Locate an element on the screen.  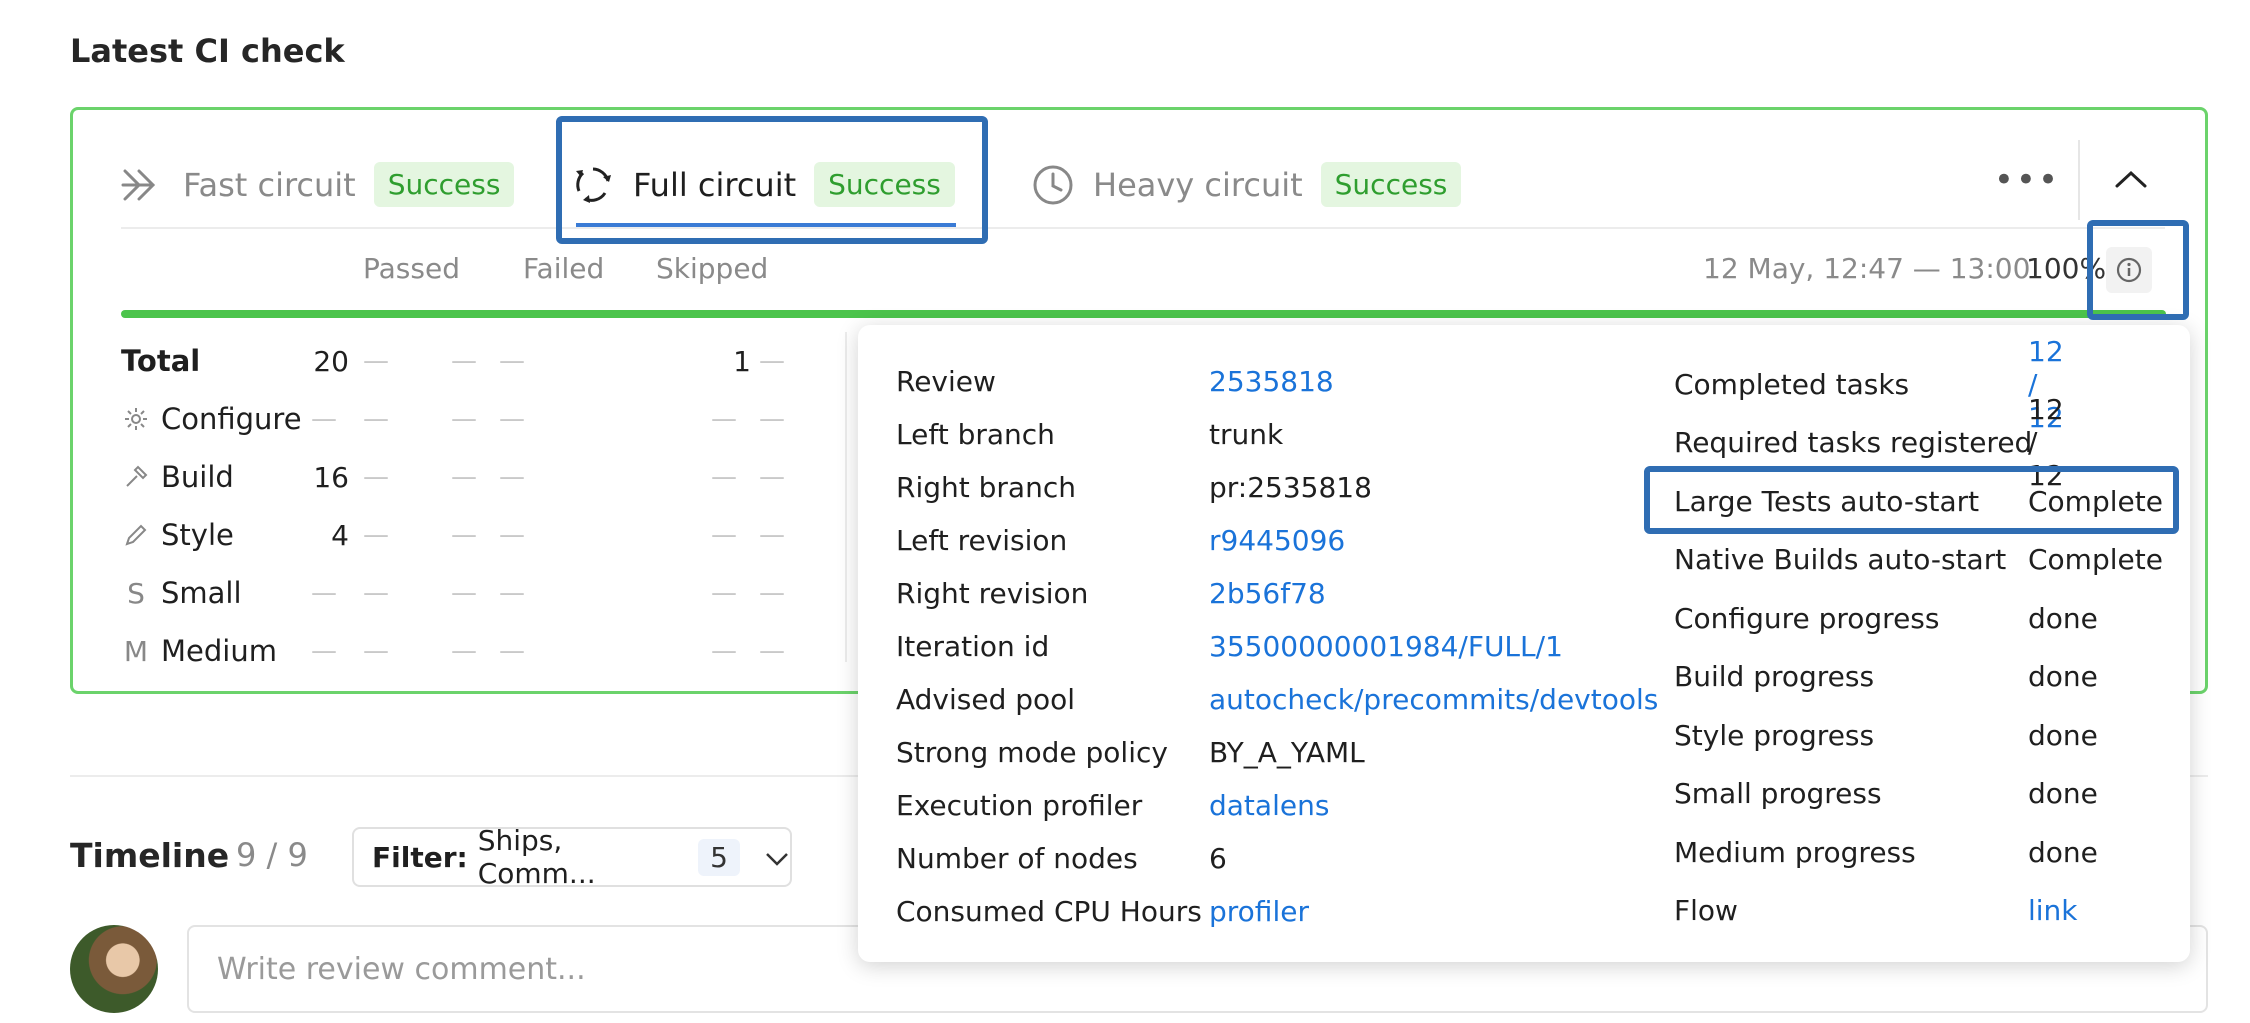
review-link: 2535818 is located at coordinates (1271, 381).